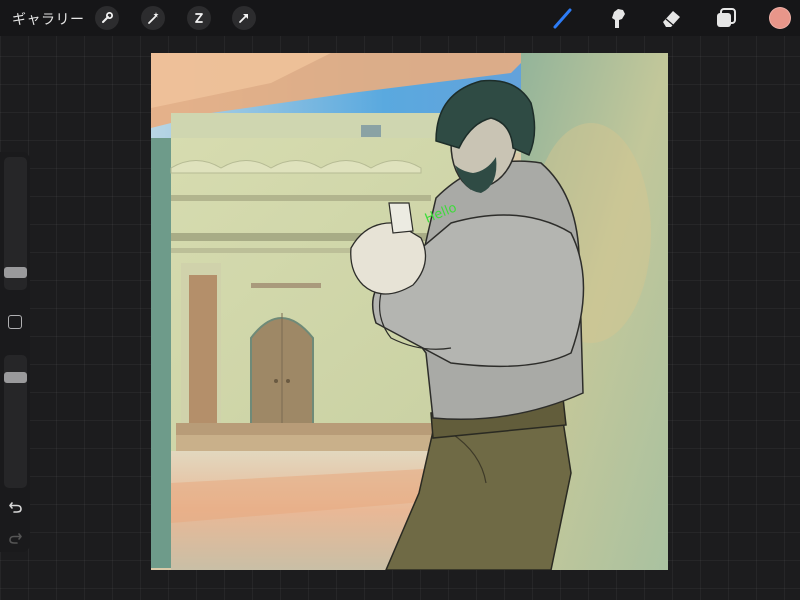 This screenshot has height=600, width=800. I want to click on smudge-icon, so click(618, 18).